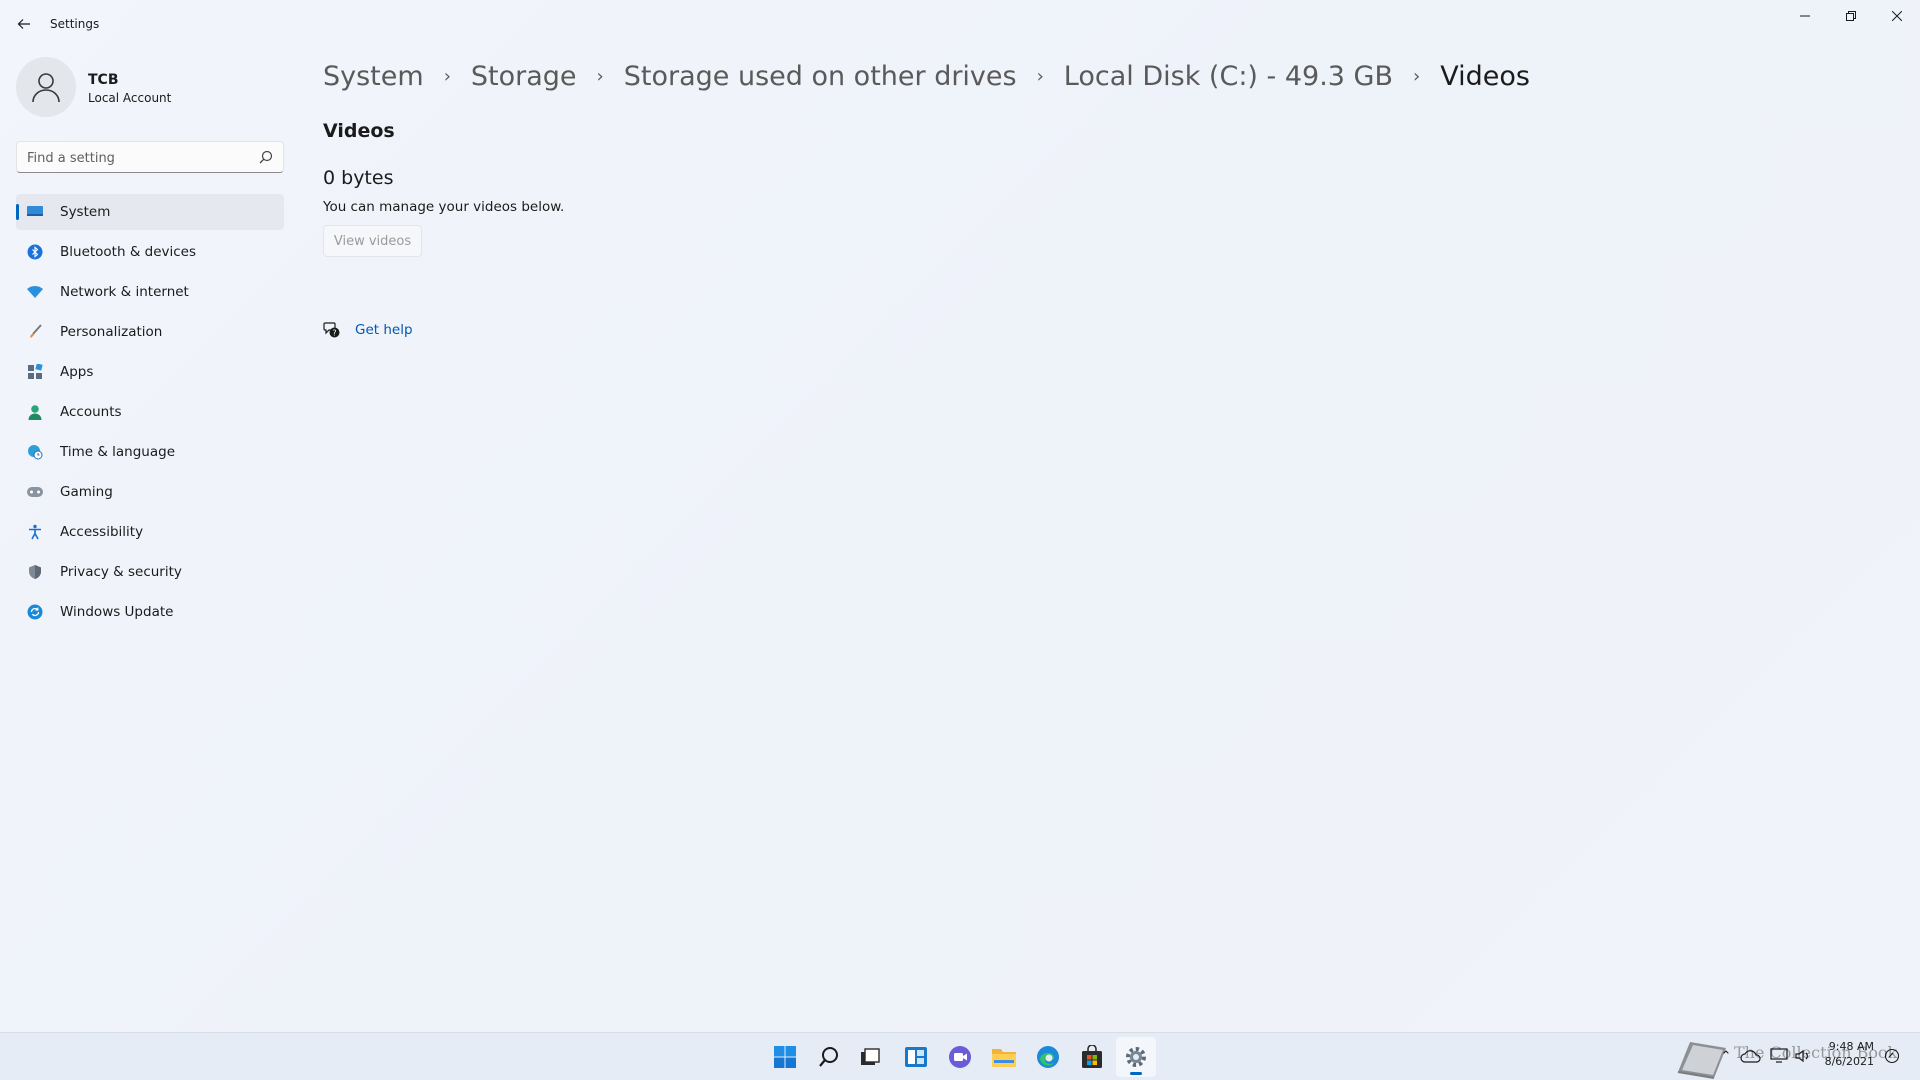  I want to click on profile-account-type: Local Account, so click(130, 98).